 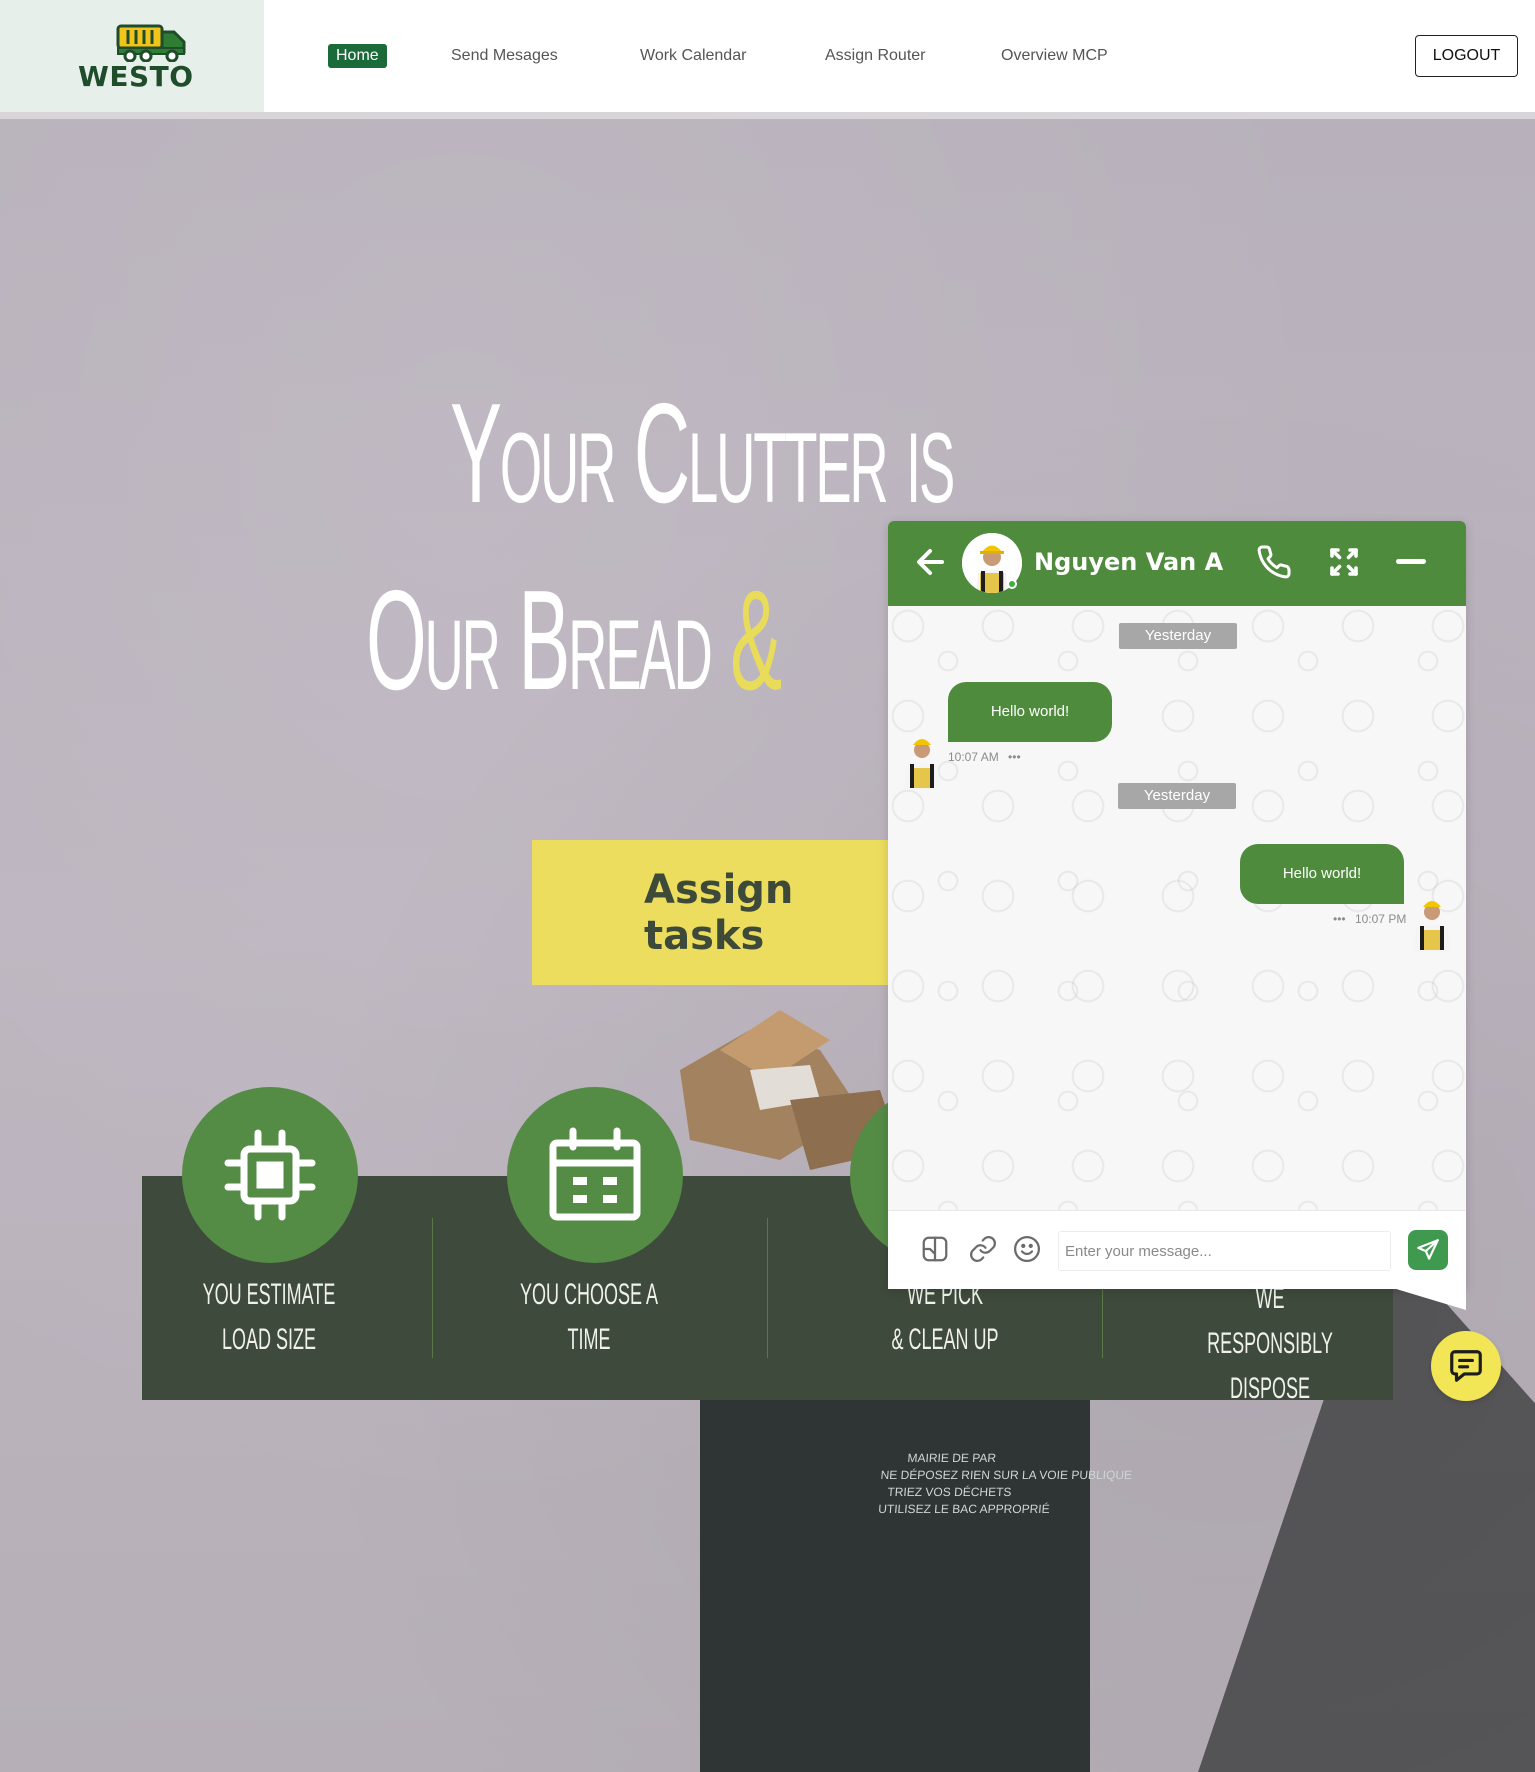 What do you see at coordinates (875, 56) in the screenshot?
I see `nav-assign-router: Assign Router` at bounding box center [875, 56].